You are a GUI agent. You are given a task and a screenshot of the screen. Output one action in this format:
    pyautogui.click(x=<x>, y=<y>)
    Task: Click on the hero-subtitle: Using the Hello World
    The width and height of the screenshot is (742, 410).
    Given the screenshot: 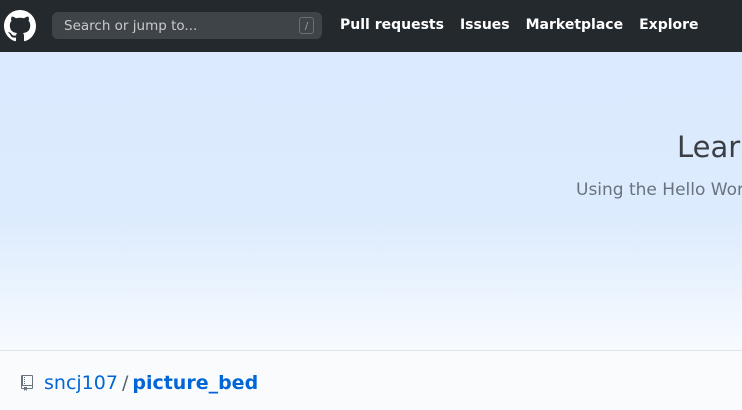 What is the action you would take?
    pyautogui.click(x=659, y=190)
    